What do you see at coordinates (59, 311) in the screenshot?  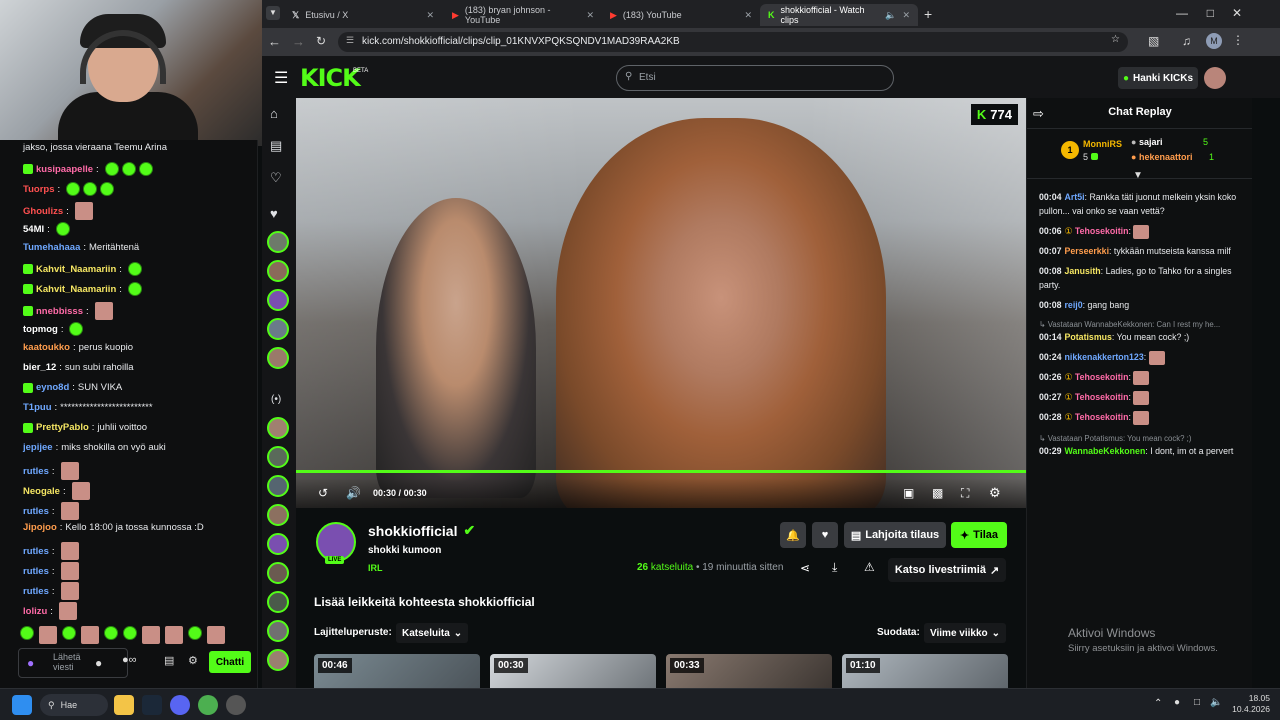 I see `chat-username: nnebbisss` at bounding box center [59, 311].